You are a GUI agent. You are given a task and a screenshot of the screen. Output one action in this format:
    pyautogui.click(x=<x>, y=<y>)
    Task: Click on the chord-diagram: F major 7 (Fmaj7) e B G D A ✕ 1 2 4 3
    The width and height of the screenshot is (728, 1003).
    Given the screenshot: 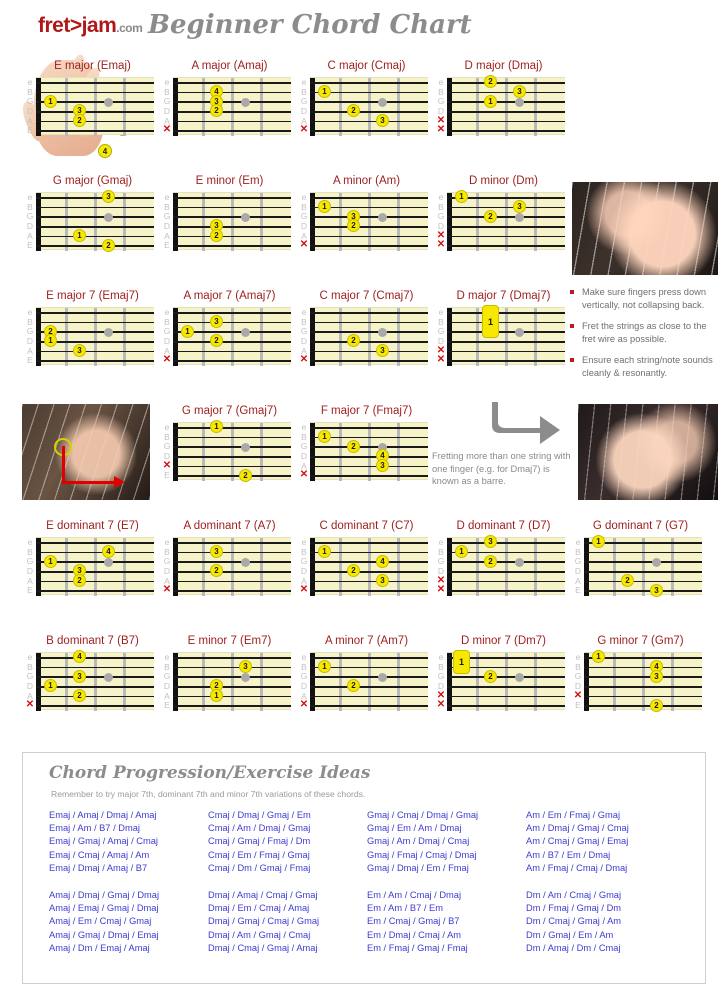 What is the action you would take?
    pyautogui.click(x=366, y=443)
    